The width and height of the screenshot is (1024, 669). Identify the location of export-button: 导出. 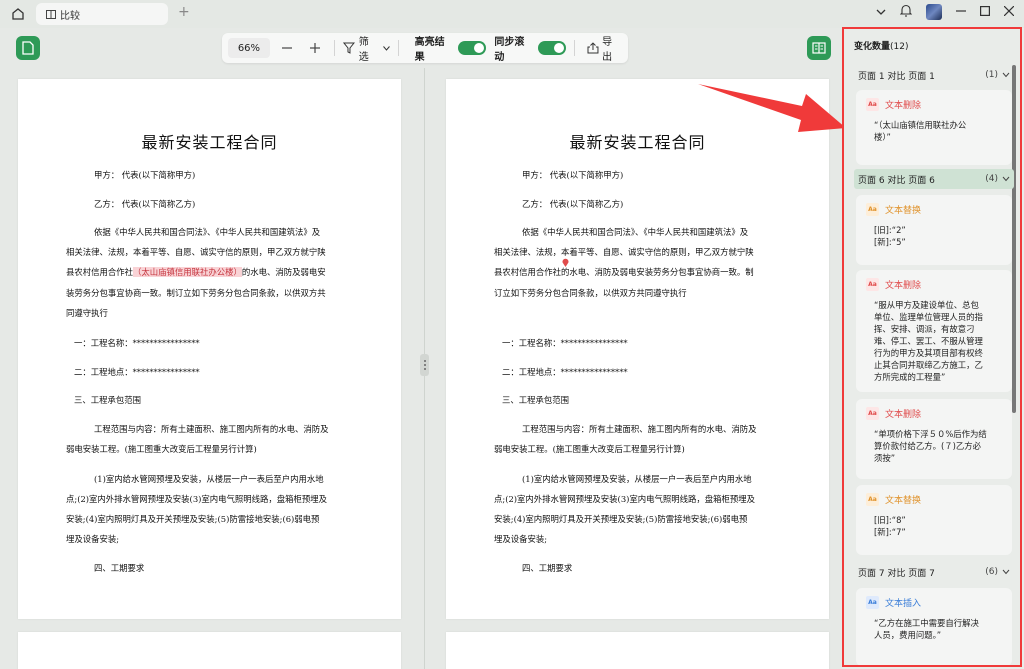
(604, 48).